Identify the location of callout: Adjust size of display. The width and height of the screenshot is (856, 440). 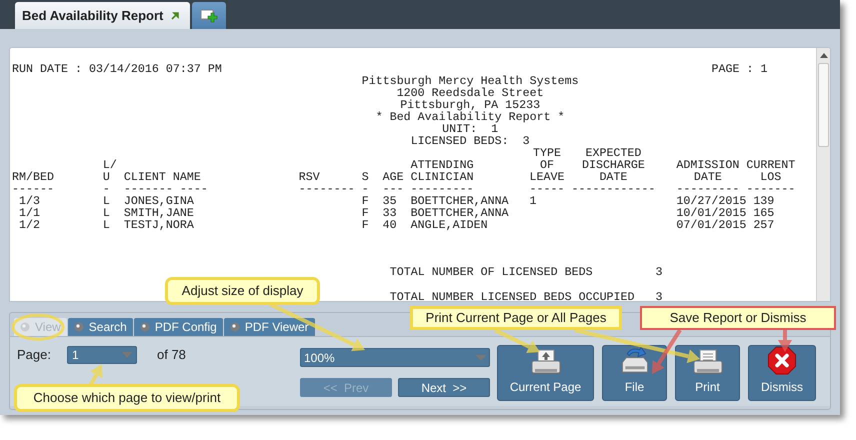
(242, 291).